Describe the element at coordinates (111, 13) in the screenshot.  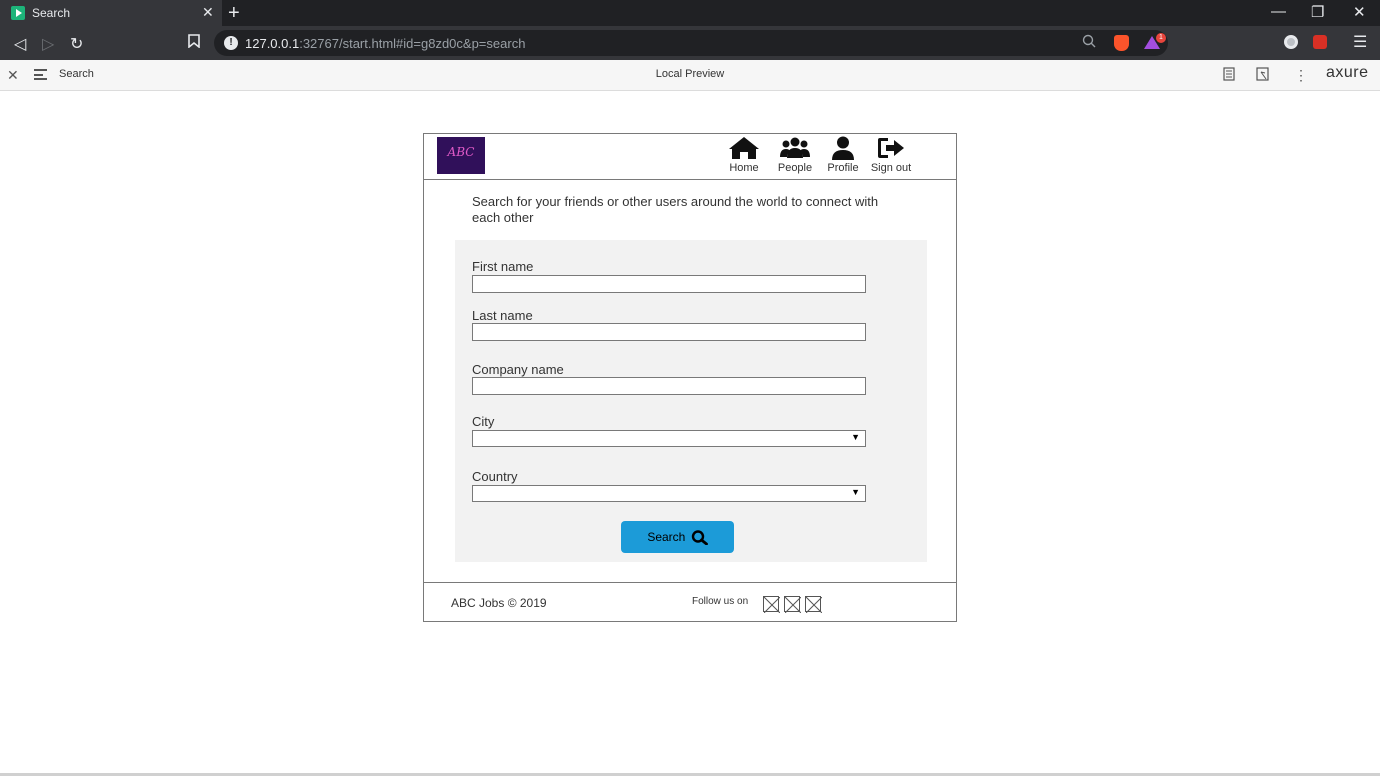
I see `browser-tab: Search ✕` at that location.